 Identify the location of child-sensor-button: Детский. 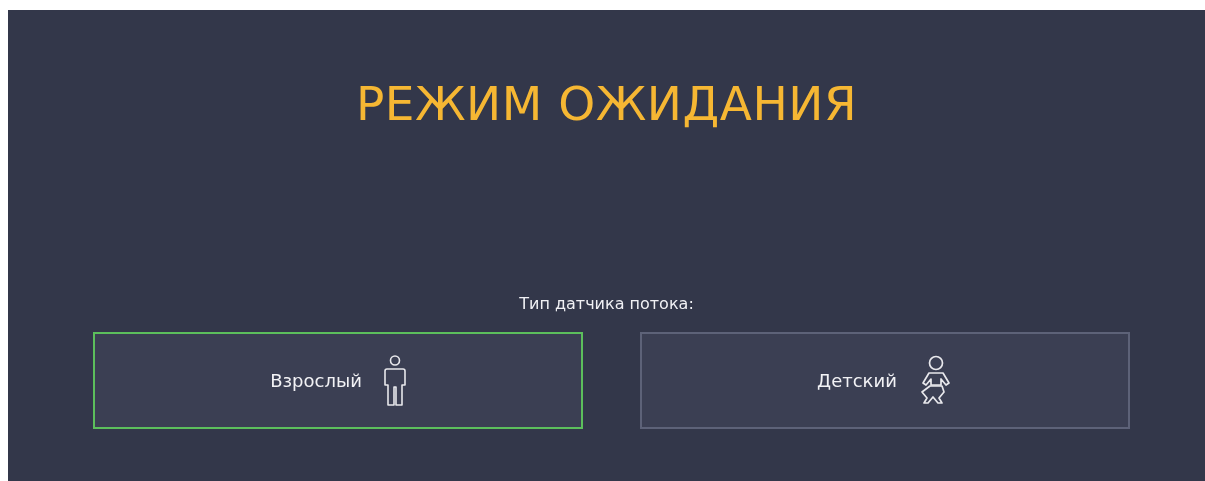
(885, 380).